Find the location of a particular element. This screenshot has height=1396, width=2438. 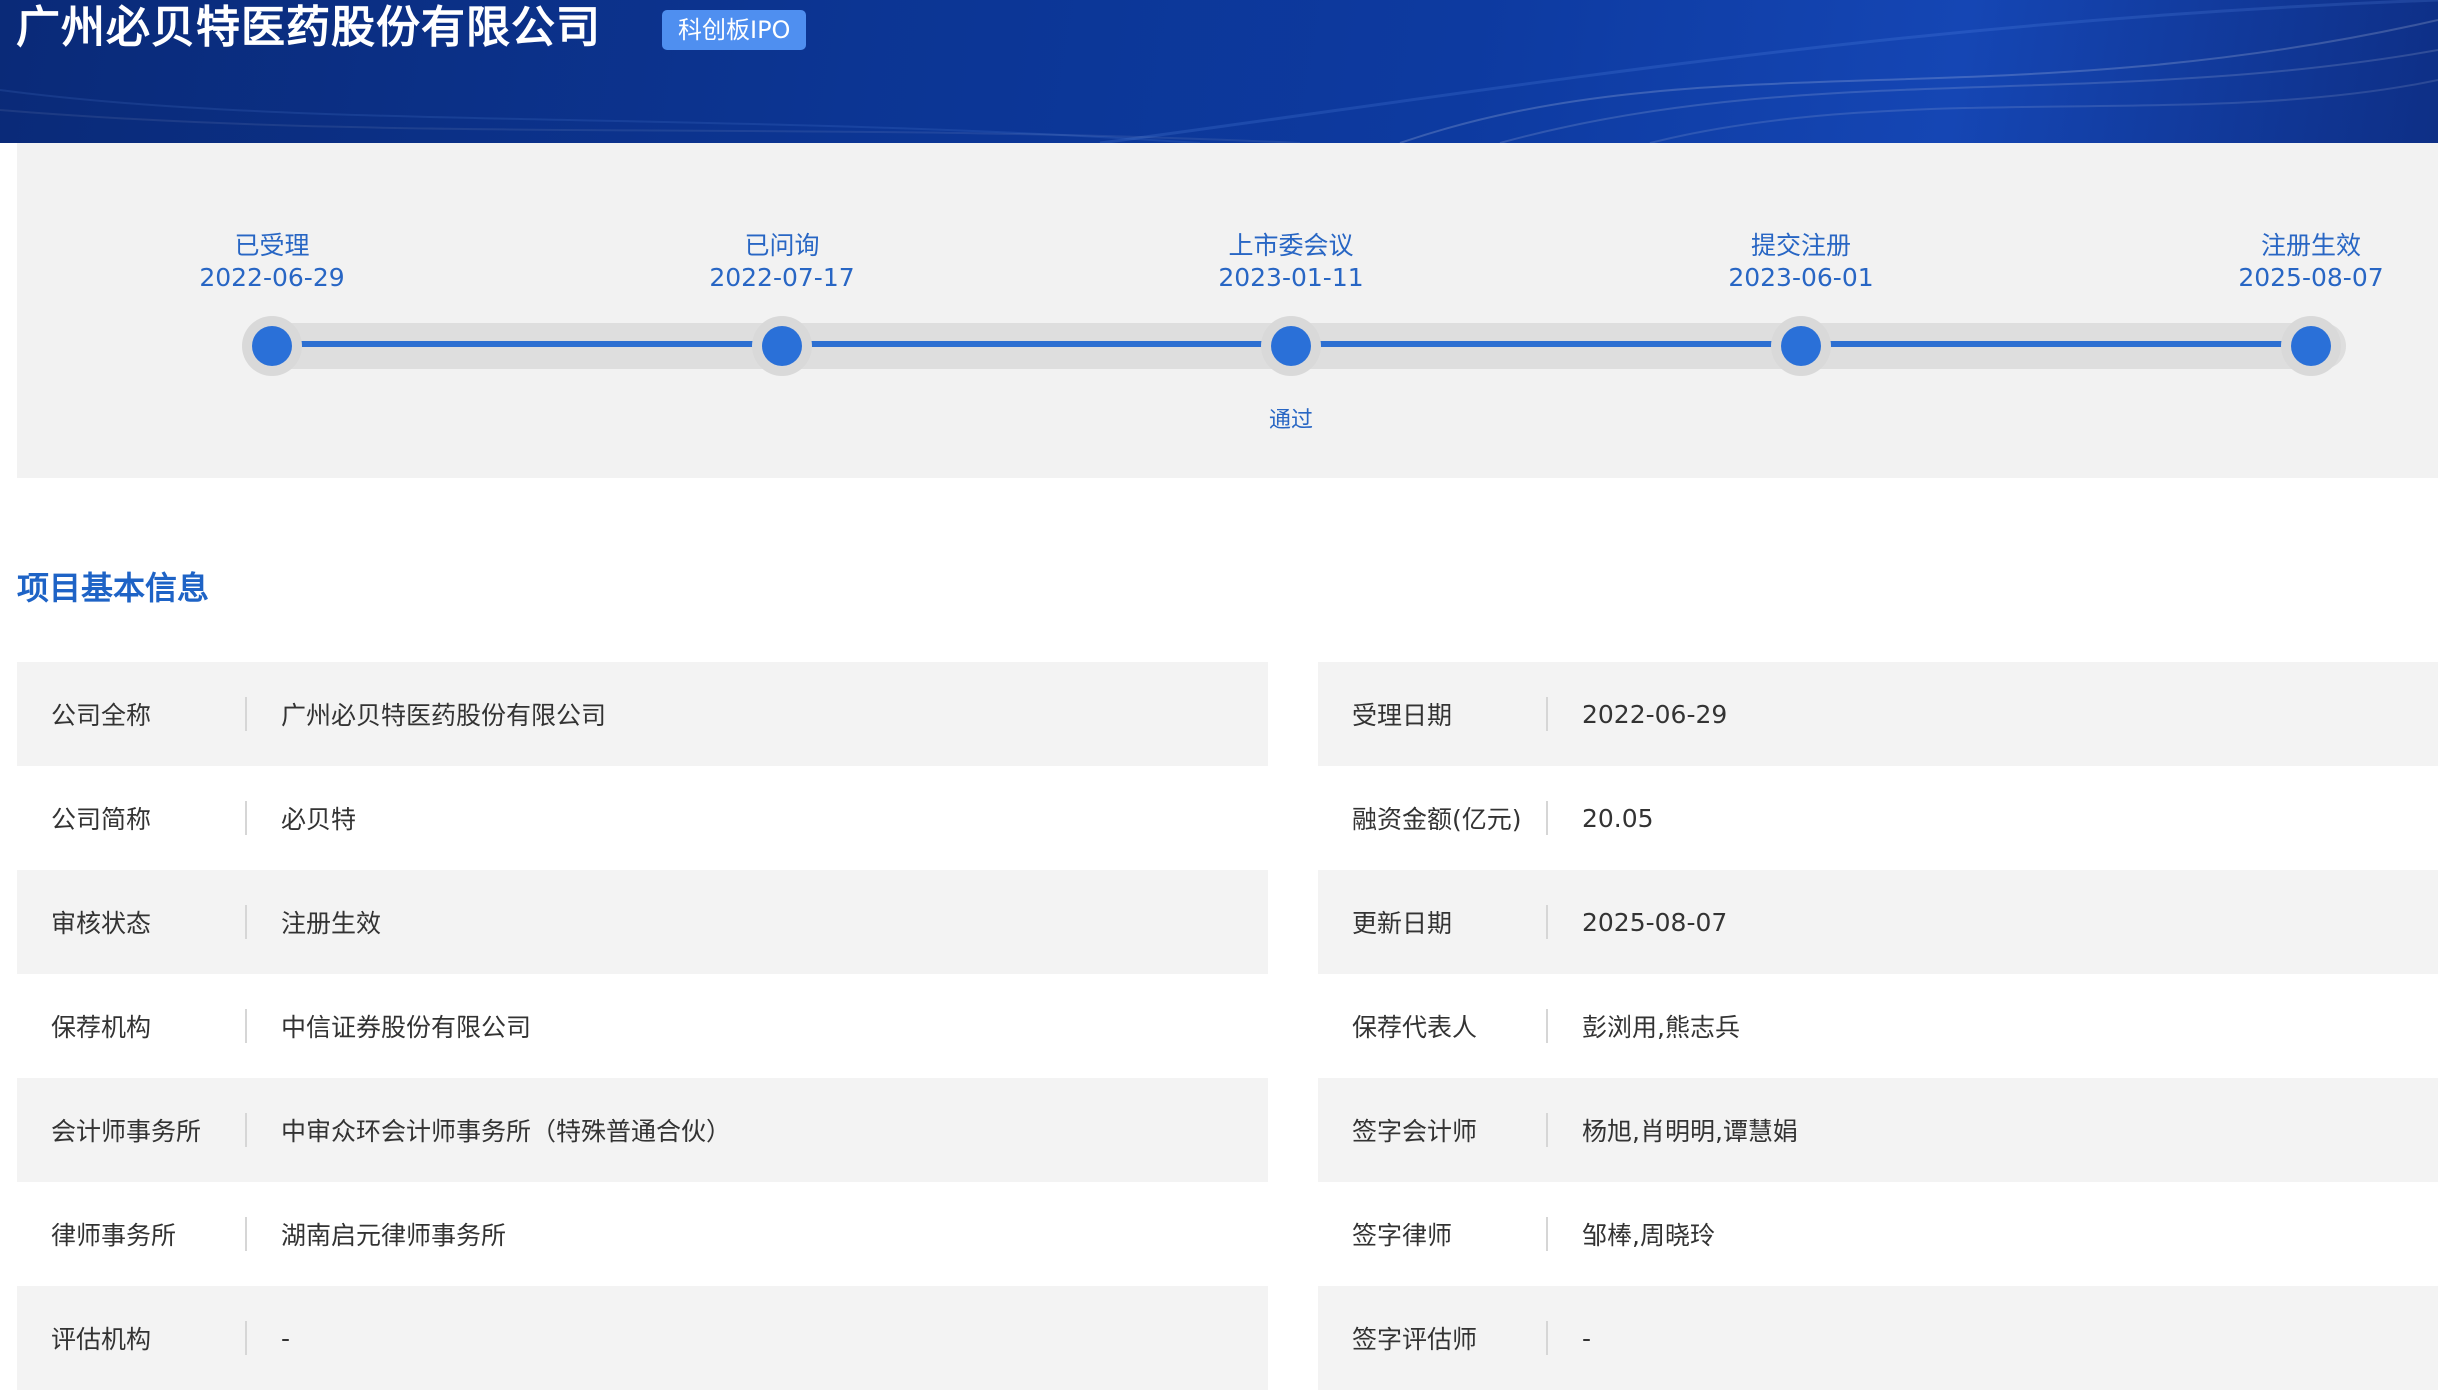

step-label: 已受理 is located at coordinates (272, 245).